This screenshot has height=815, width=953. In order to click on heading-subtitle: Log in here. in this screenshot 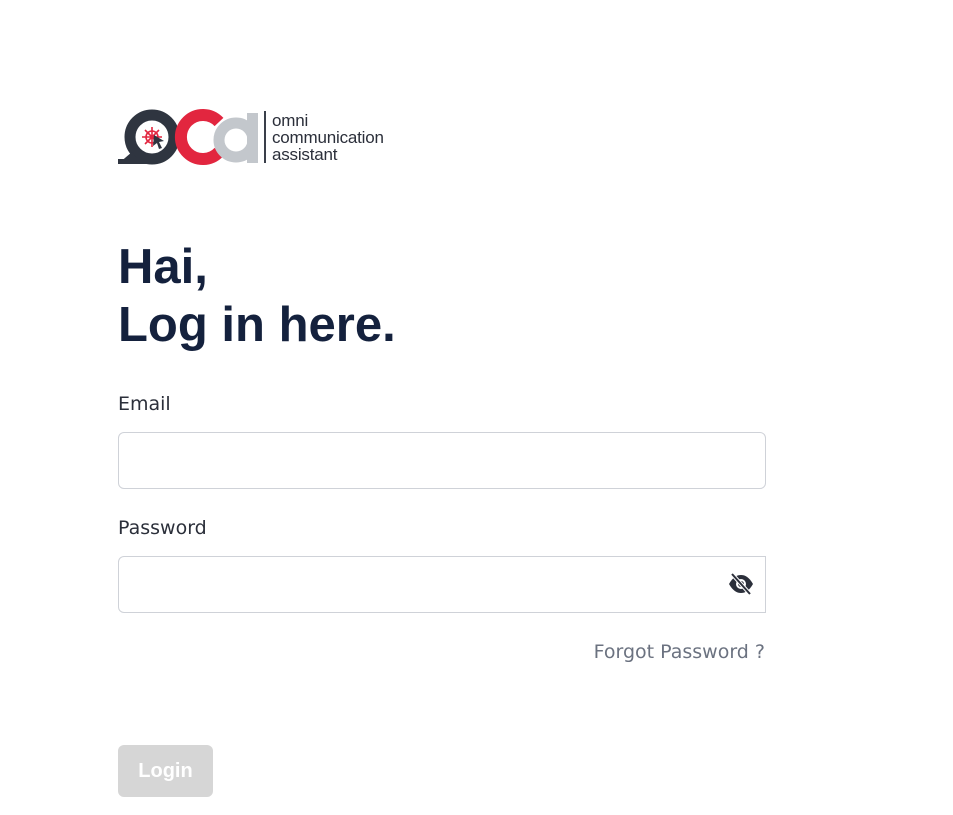, I will do `click(257, 325)`.